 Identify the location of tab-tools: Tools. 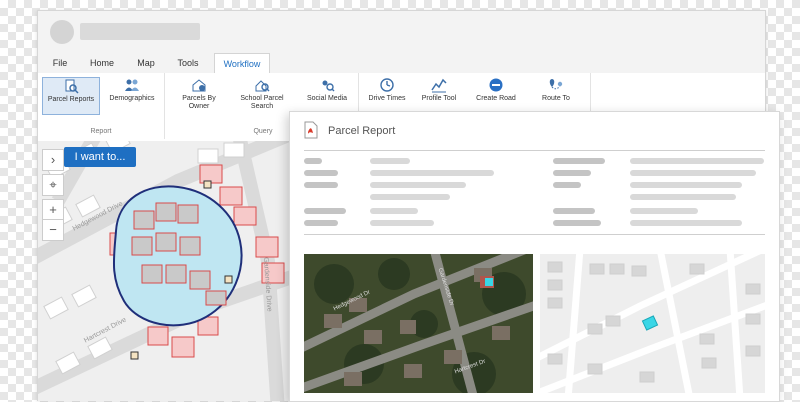
(188, 63).